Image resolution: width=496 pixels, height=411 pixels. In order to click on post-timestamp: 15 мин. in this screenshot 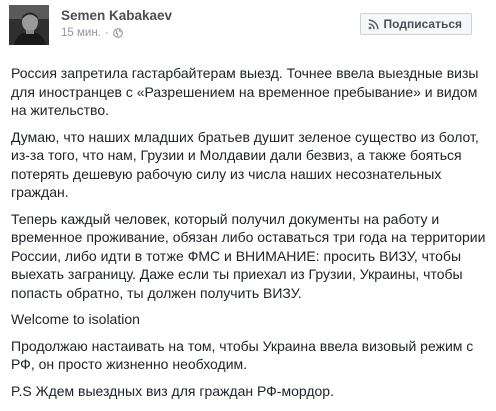, I will do `click(81, 33)`.